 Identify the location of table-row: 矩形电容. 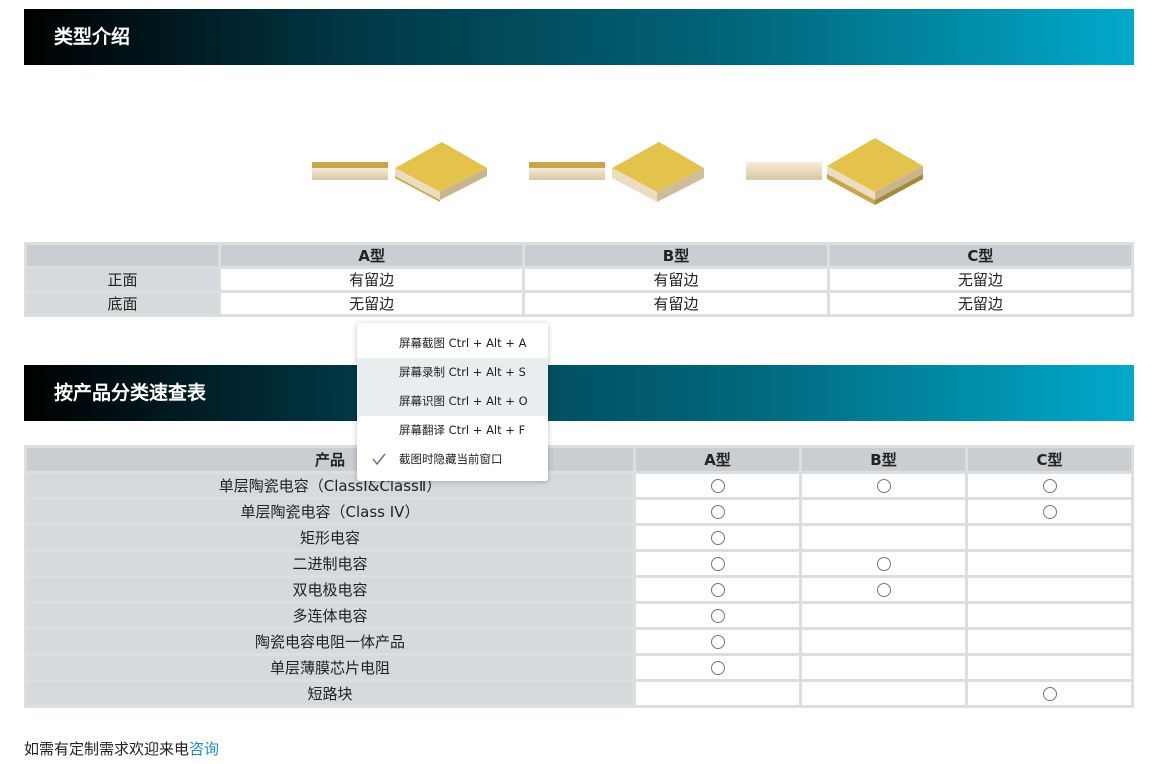
(579, 537).